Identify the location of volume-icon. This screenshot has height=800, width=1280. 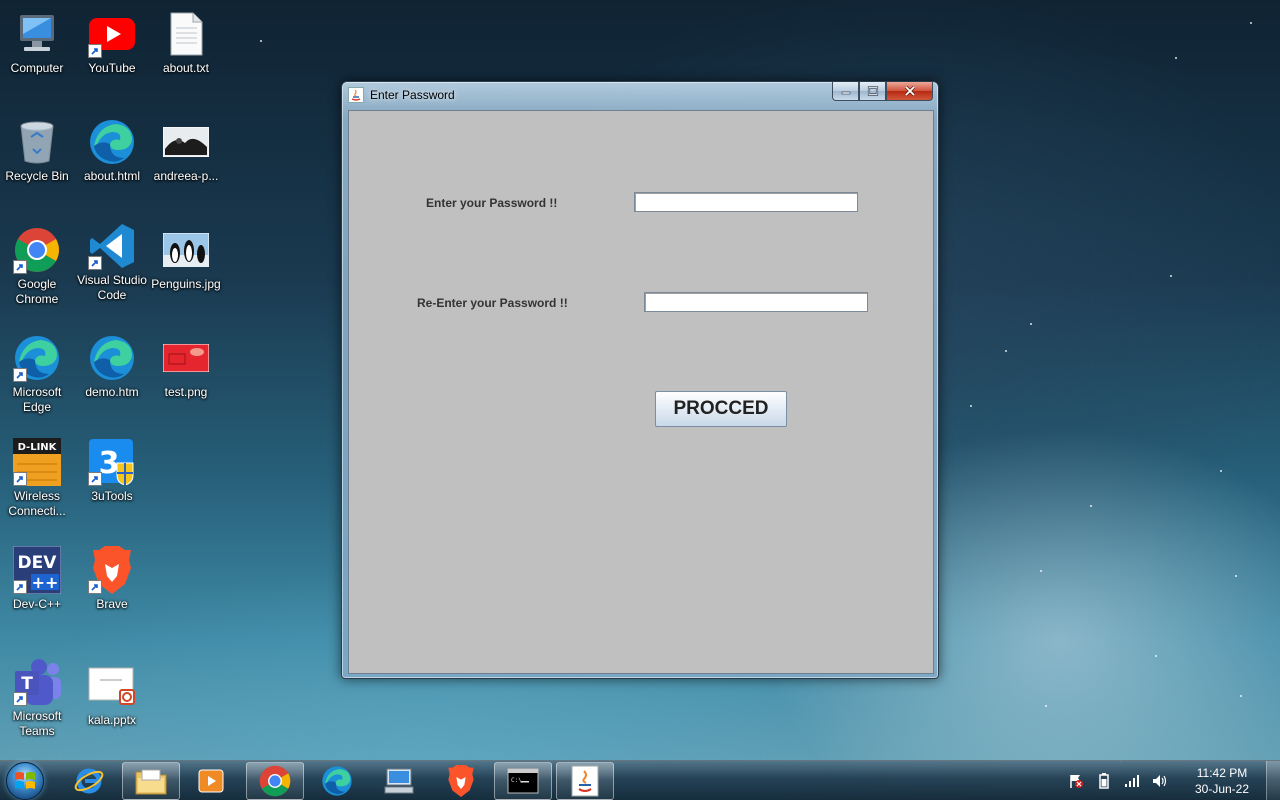
(1160, 781).